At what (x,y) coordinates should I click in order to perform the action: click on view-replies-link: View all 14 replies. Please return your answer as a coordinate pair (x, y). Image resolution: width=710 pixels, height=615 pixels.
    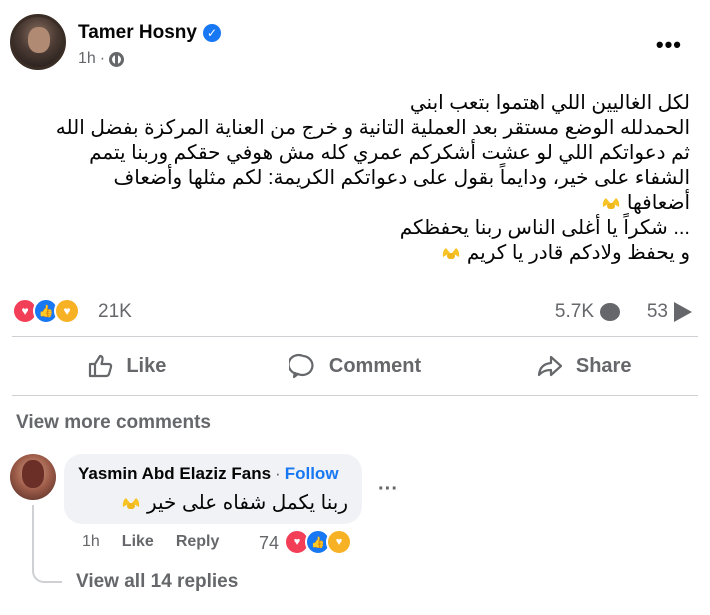
    Looking at the image, I should click on (157, 582).